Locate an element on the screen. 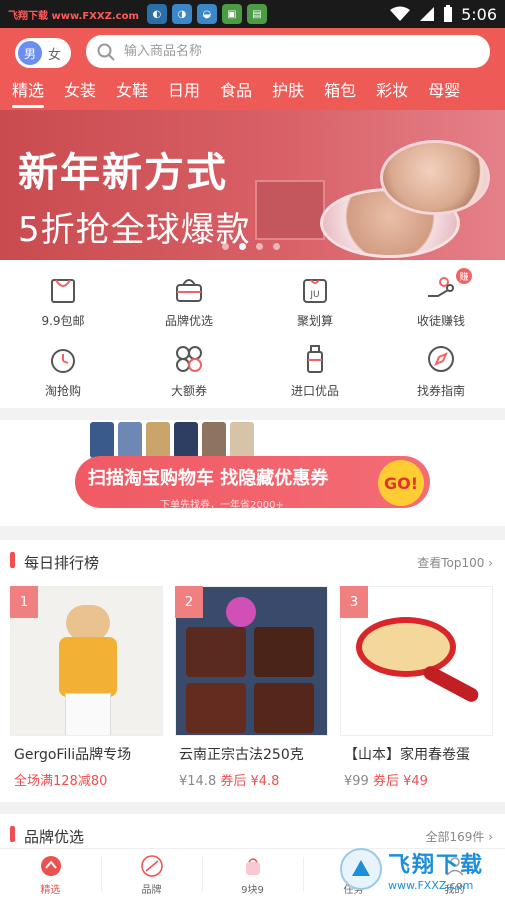 The width and height of the screenshot is (505, 900). quick-link-label: 进口优品 is located at coordinates (314, 391).